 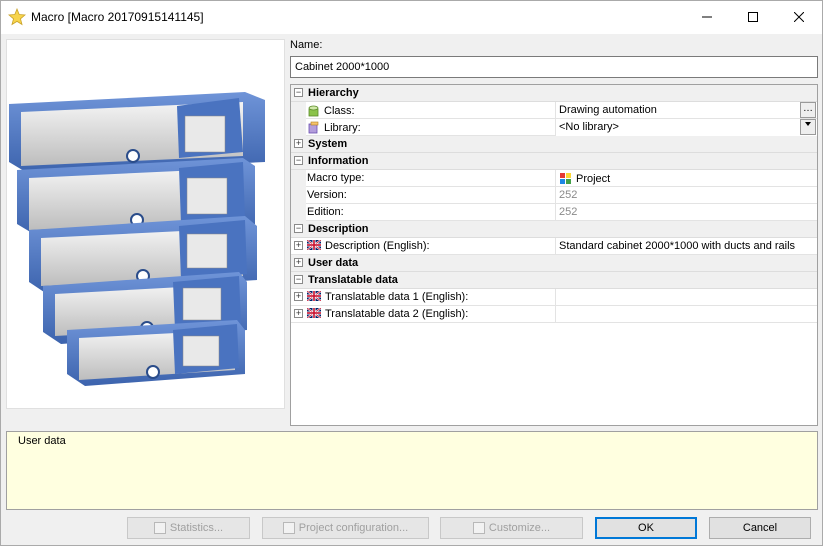 What do you see at coordinates (338, 161) in the screenshot?
I see `category-label: Information` at bounding box center [338, 161].